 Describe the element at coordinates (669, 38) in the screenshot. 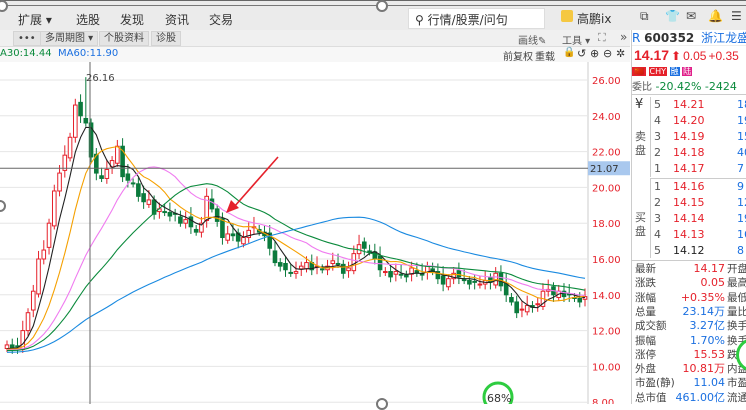

I see `stock-code: 600352` at that location.